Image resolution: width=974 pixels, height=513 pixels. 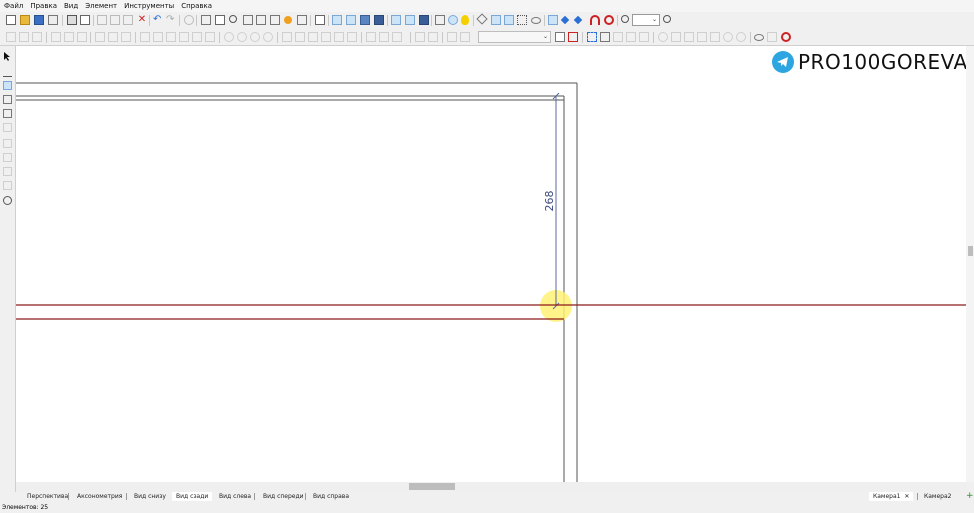 I want to click on ungroup-icon, so click(x=433, y=37).